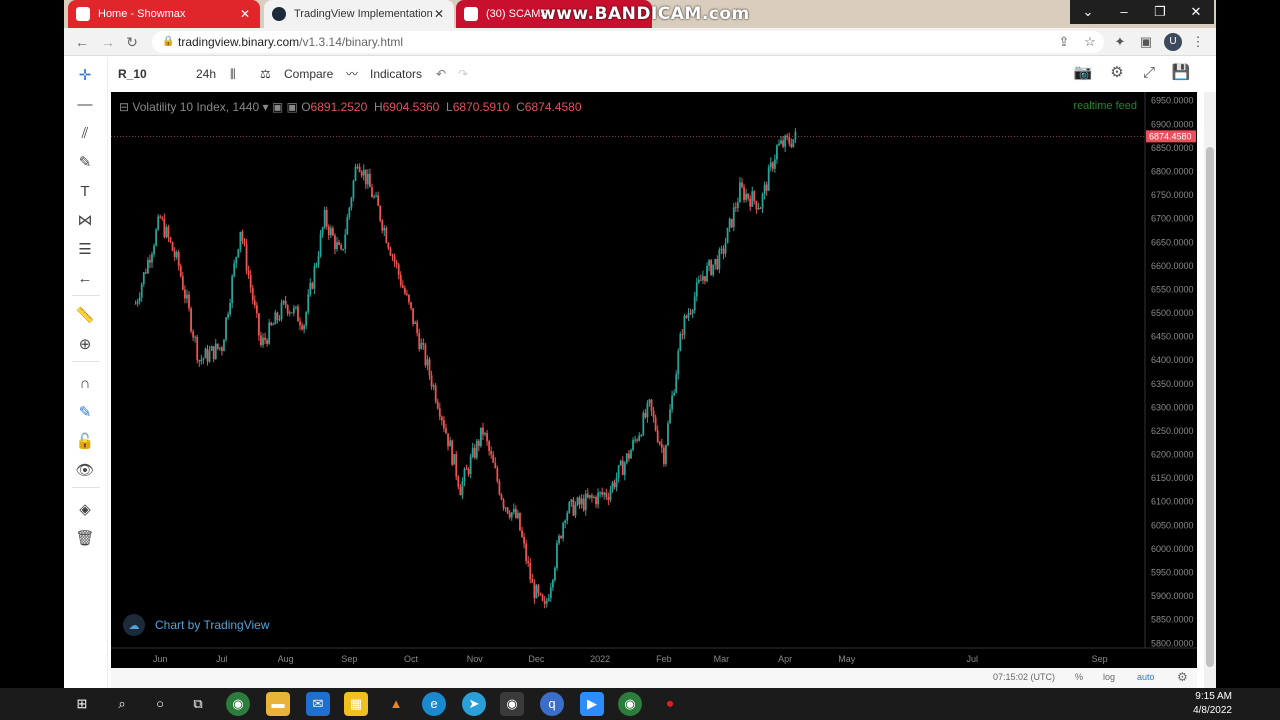 The image size is (1280, 720). I want to click on tab-showmax: Home - Showmax ✕, so click(164, 14).